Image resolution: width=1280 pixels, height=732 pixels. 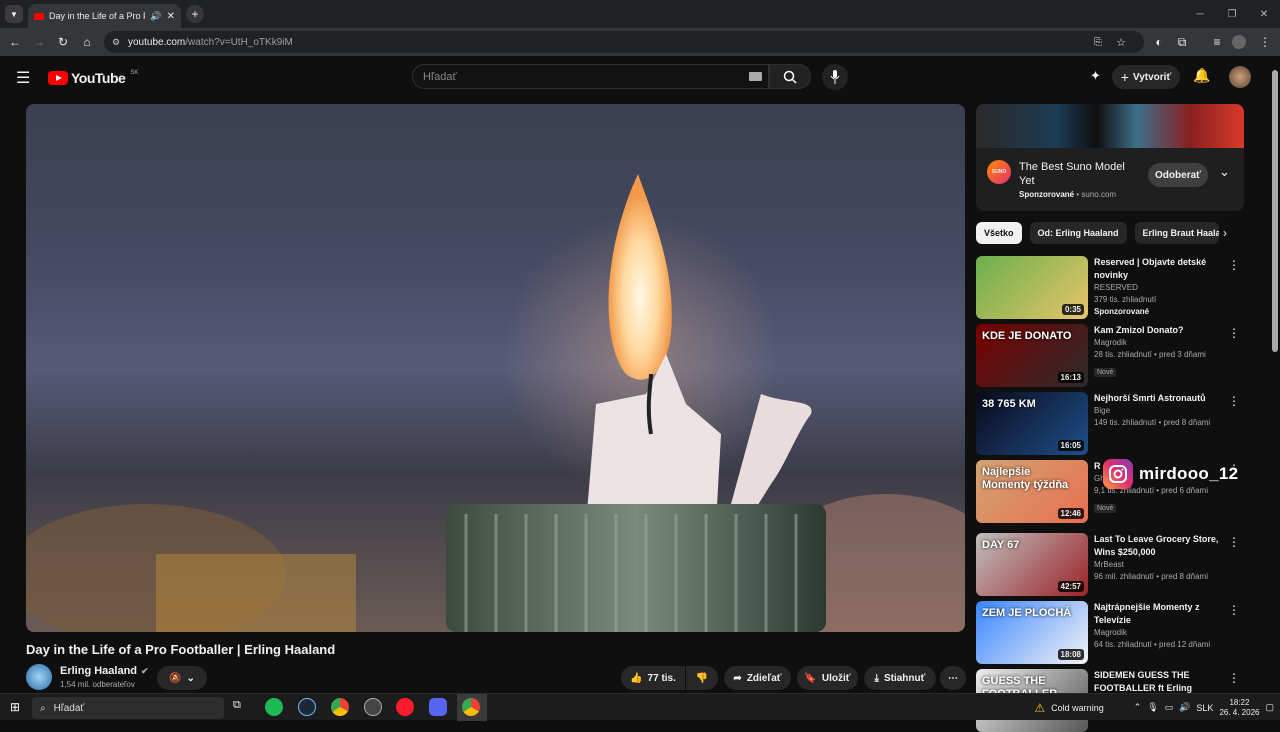 What do you see at coordinates (1232, 14) in the screenshot?
I see `restore-icon: ❐` at bounding box center [1232, 14].